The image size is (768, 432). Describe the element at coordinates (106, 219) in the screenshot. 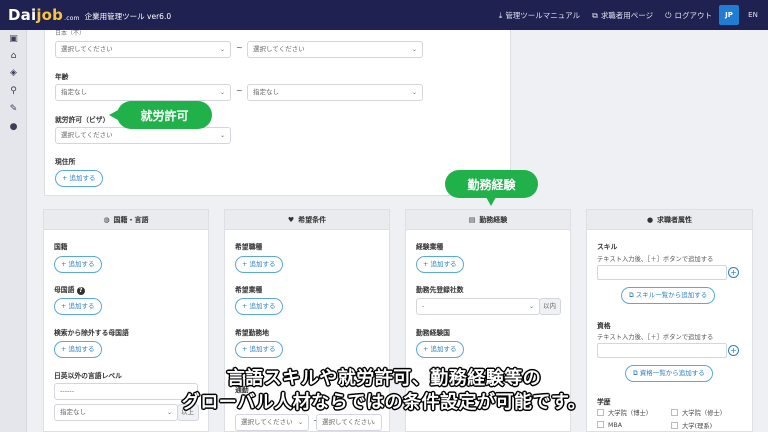

I see `globe-icon: ◍` at that location.